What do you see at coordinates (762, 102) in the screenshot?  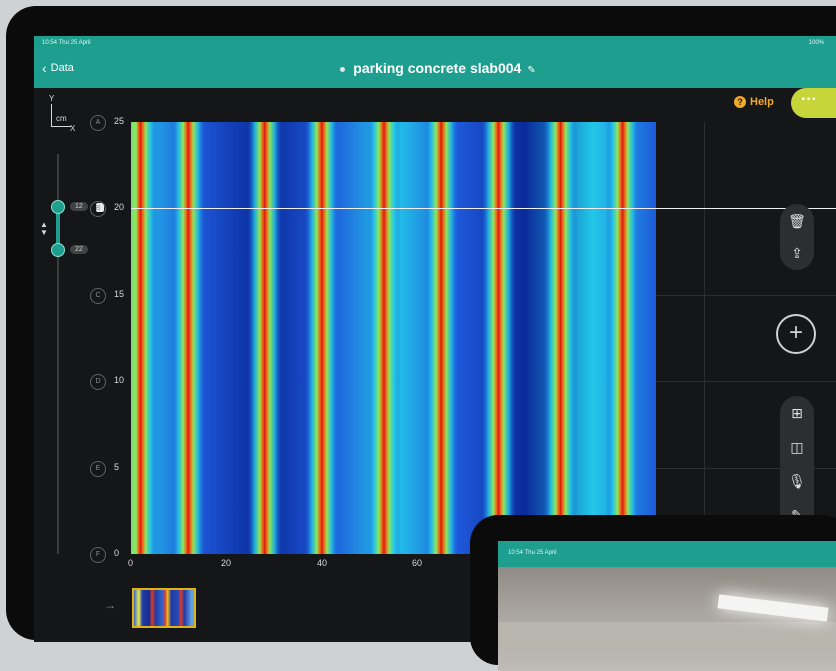 I see `help-label: Help` at bounding box center [762, 102].